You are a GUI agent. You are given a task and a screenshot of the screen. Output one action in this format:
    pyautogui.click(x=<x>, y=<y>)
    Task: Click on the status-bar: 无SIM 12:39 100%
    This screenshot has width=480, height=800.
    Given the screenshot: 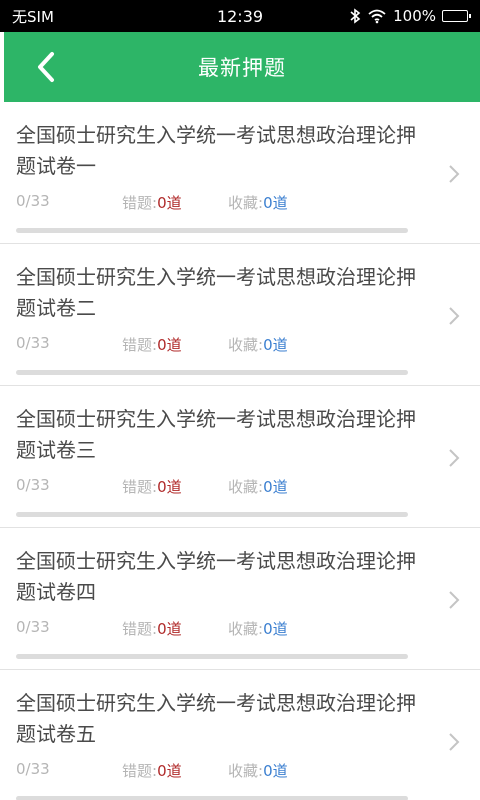 What is the action you would take?
    pyautogui.click(x=240, y=16)
    